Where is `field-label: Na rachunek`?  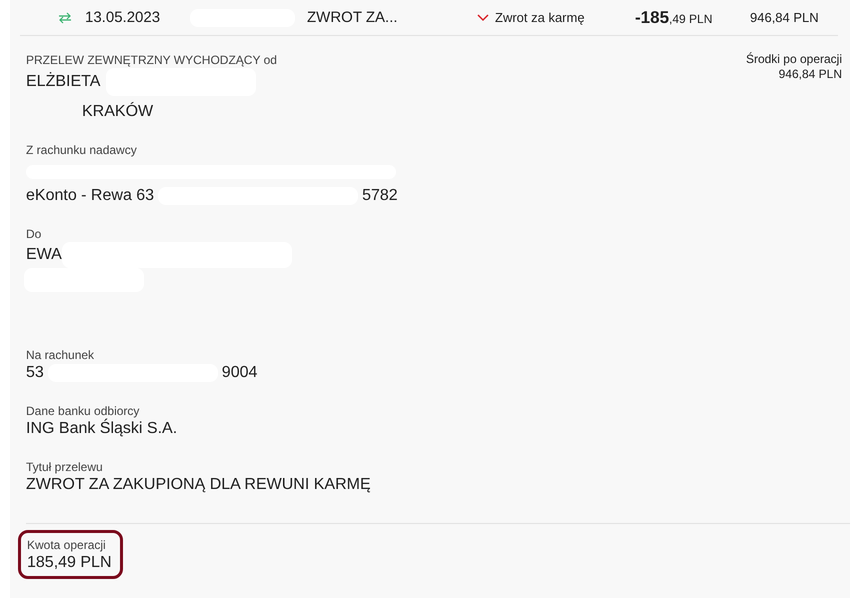 field-label: Na rachunek is located at coordinates (61, 355).